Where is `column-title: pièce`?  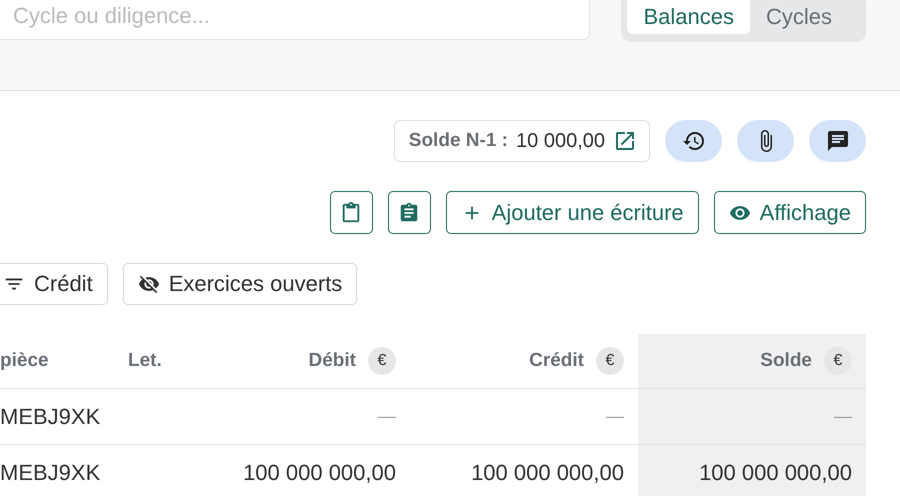 column-title: pièce is located at coordinates (24, 361).